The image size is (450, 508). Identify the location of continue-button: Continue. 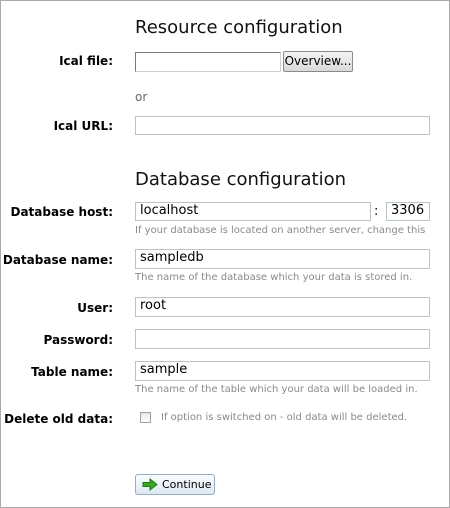
(175, 484).